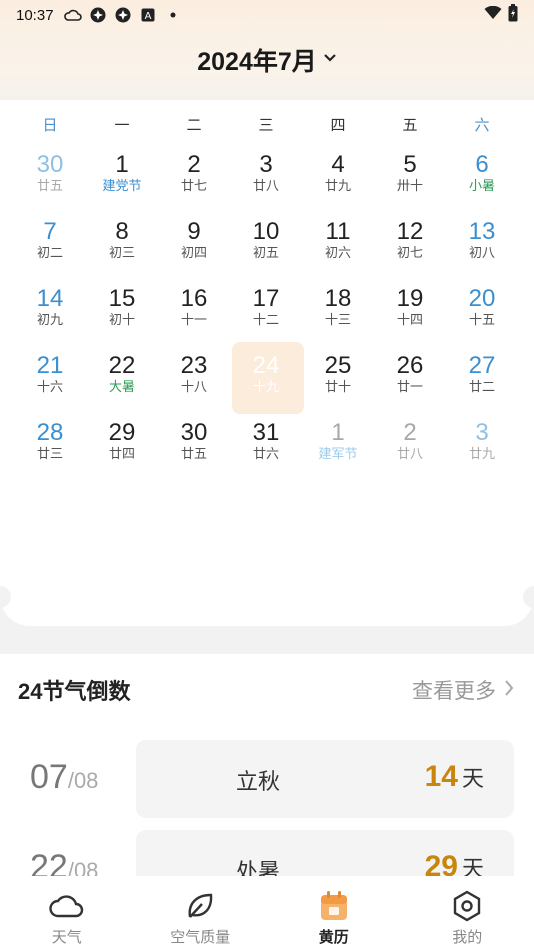 The height and width of the screenshot is (950, 534). I want to click on calendar-day: 3 廿八, so click(266, 173).